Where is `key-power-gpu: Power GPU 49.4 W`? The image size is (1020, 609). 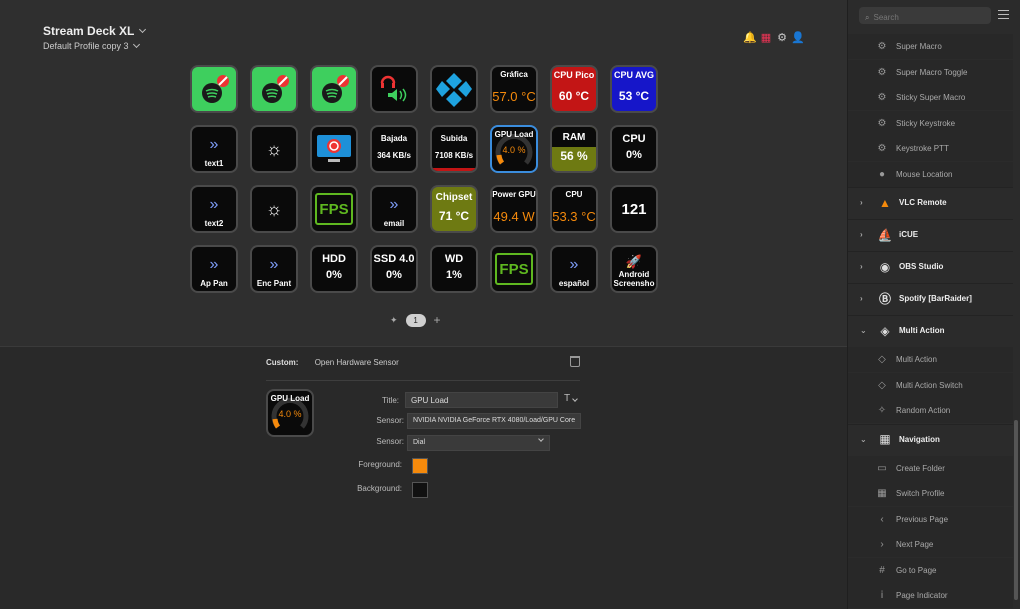 key-power-gpu: Power GPU 49.4 W is located at coordinates (514, 209).